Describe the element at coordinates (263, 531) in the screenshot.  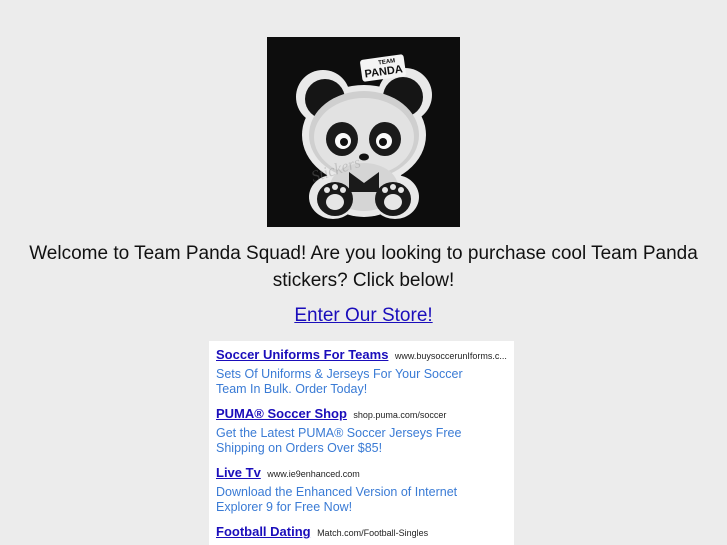
I see `ad-title-link: Football Dating` at that location.